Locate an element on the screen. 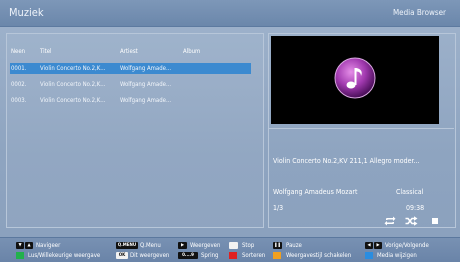  legend-prev-next: Vorige/Volgende is located at coordinates (407, 245).